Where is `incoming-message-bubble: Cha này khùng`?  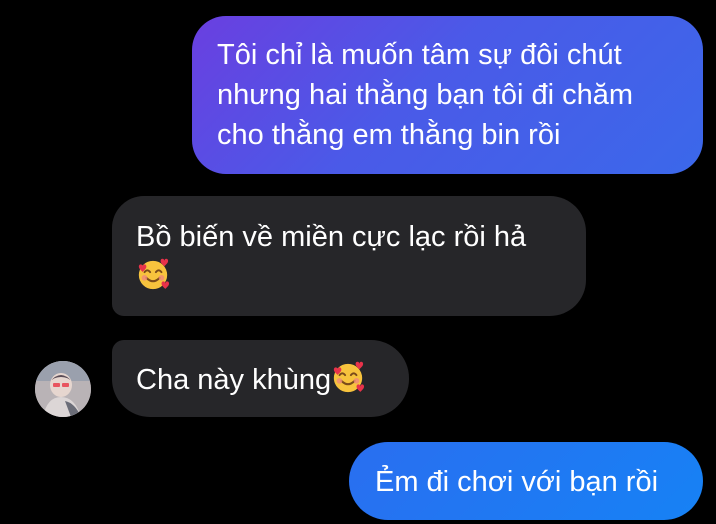
incoming-message-bubble: Cha này khùng is located at coordinates (260, 378).